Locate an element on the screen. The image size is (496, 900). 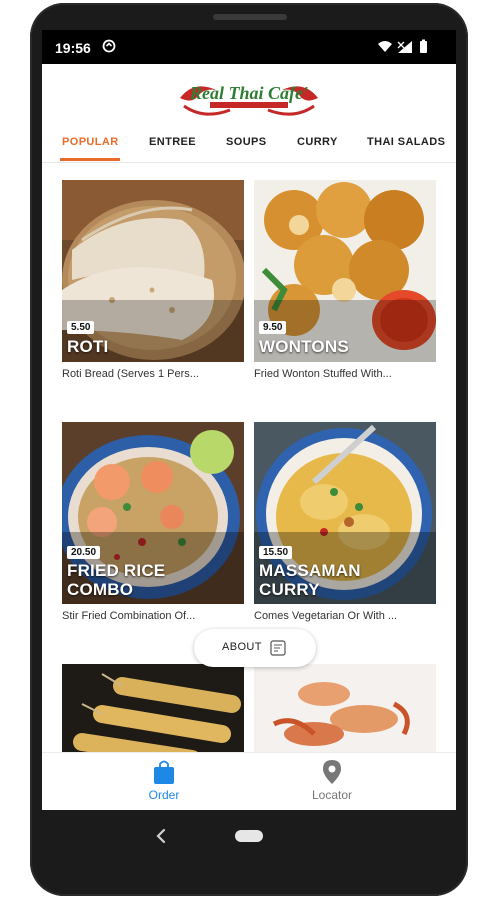
status-icons is located at coordinates (402, 46).